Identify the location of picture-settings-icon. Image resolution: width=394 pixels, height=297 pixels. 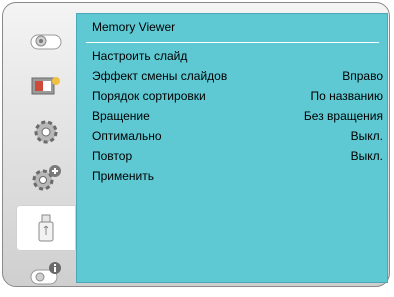
(45, 86).